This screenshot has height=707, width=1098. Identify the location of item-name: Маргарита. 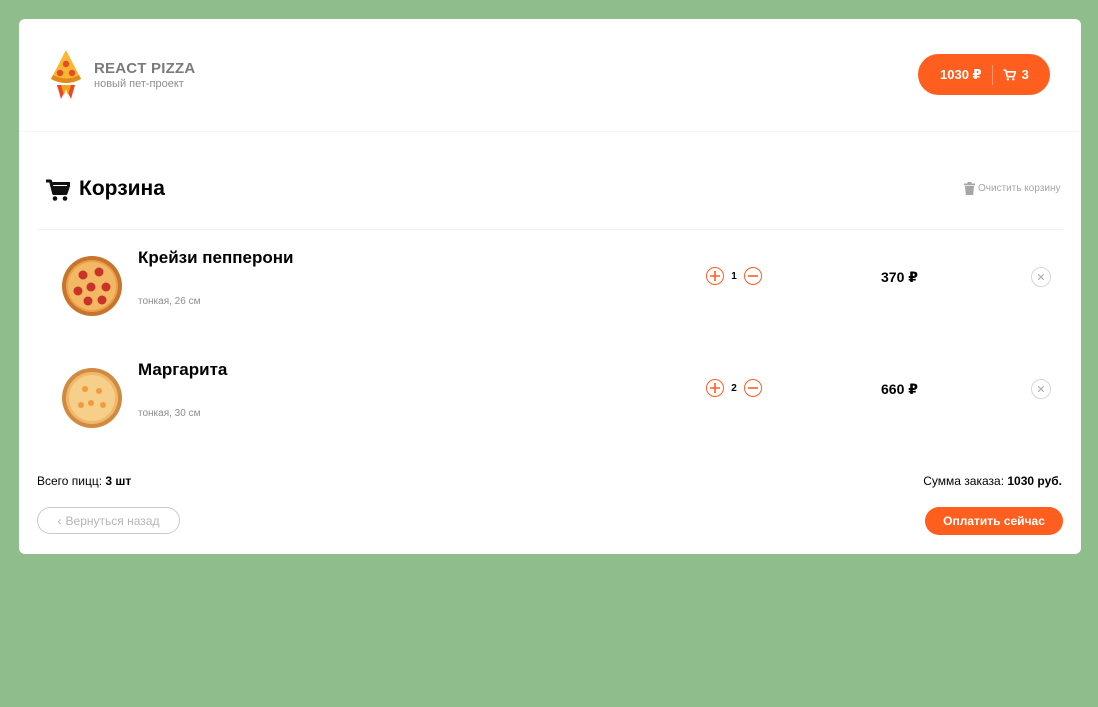
(183, 369).